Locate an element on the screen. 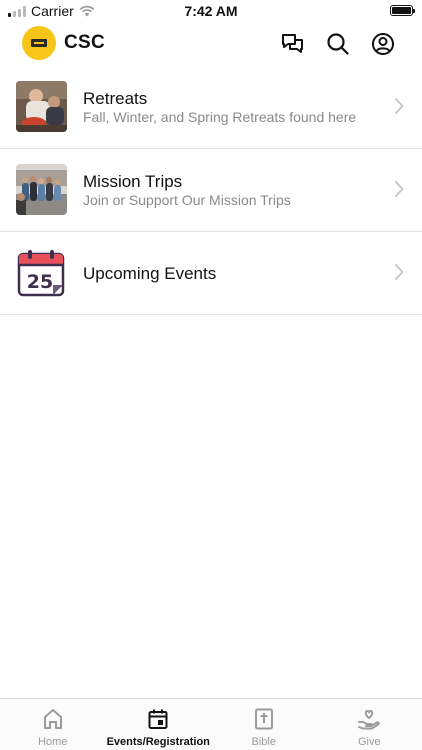 Image resolution: width=422 pixels, height=750 pixels. tab-label: Give is located at coordinates (369, 742).